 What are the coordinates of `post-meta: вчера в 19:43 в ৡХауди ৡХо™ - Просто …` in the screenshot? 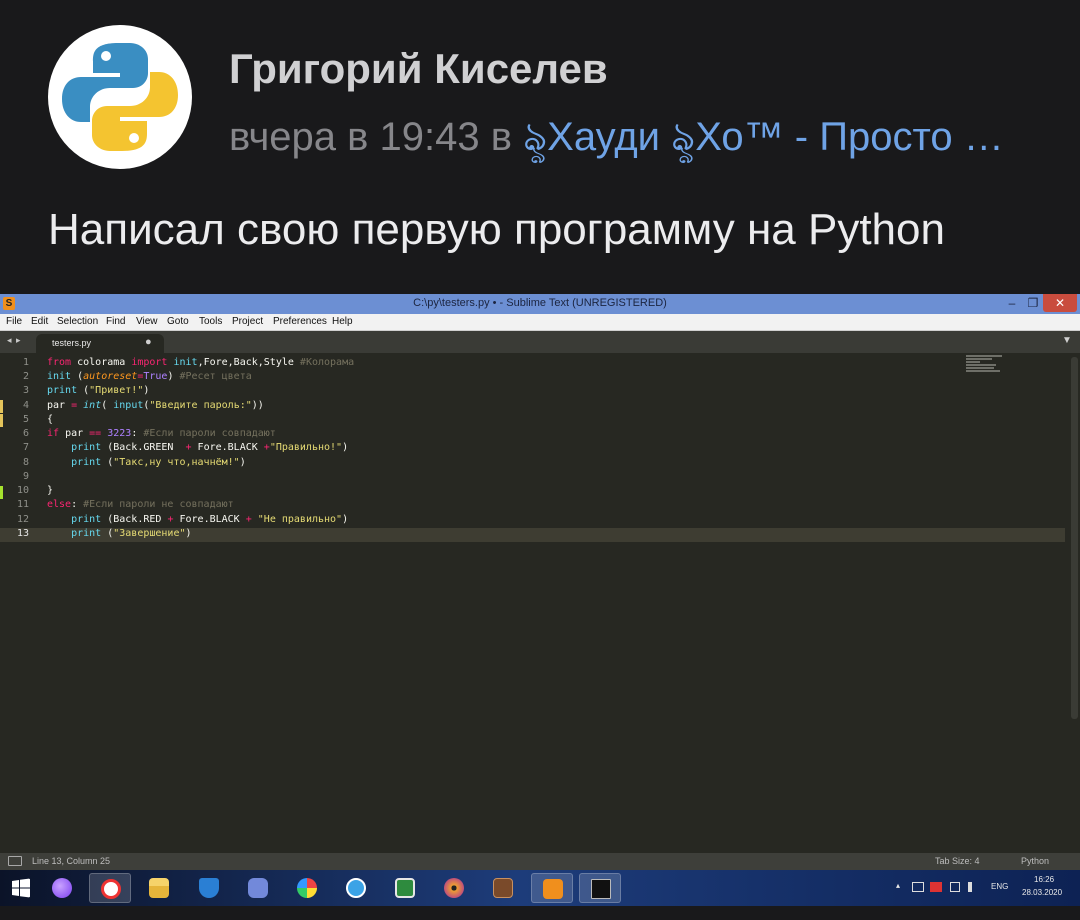 It's located at (616, 138).